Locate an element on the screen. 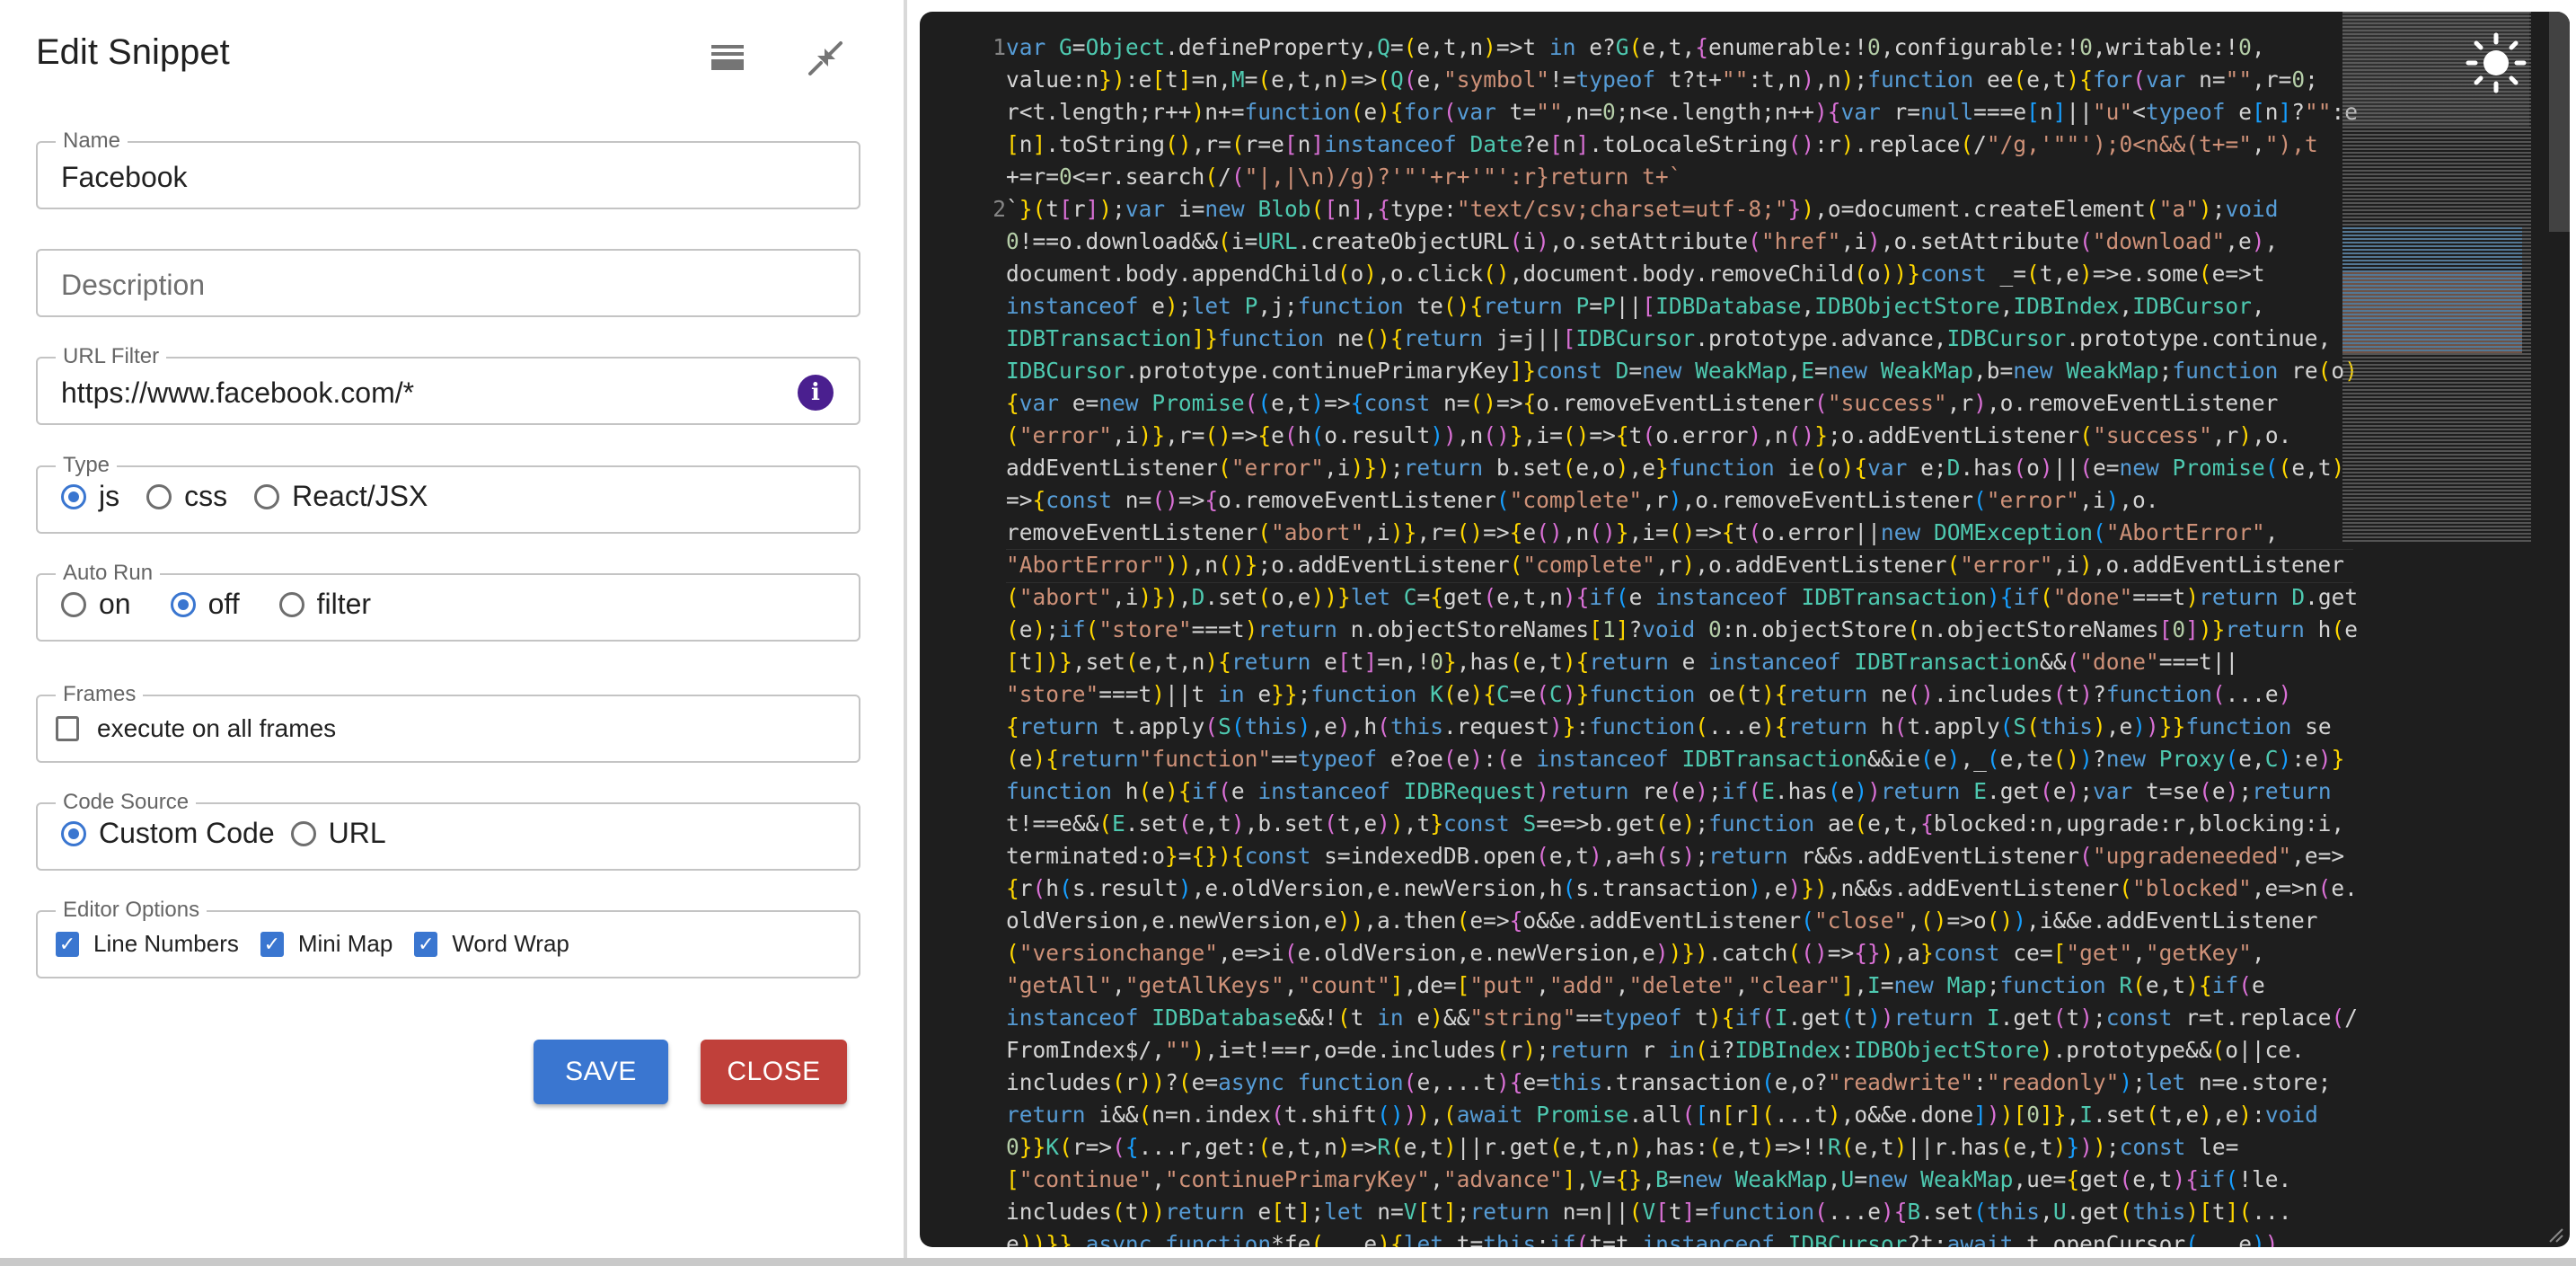 The height and width of the screenshot is (1266, 2576). page-title: Edit Snippet is located at coordinates (133, 52).